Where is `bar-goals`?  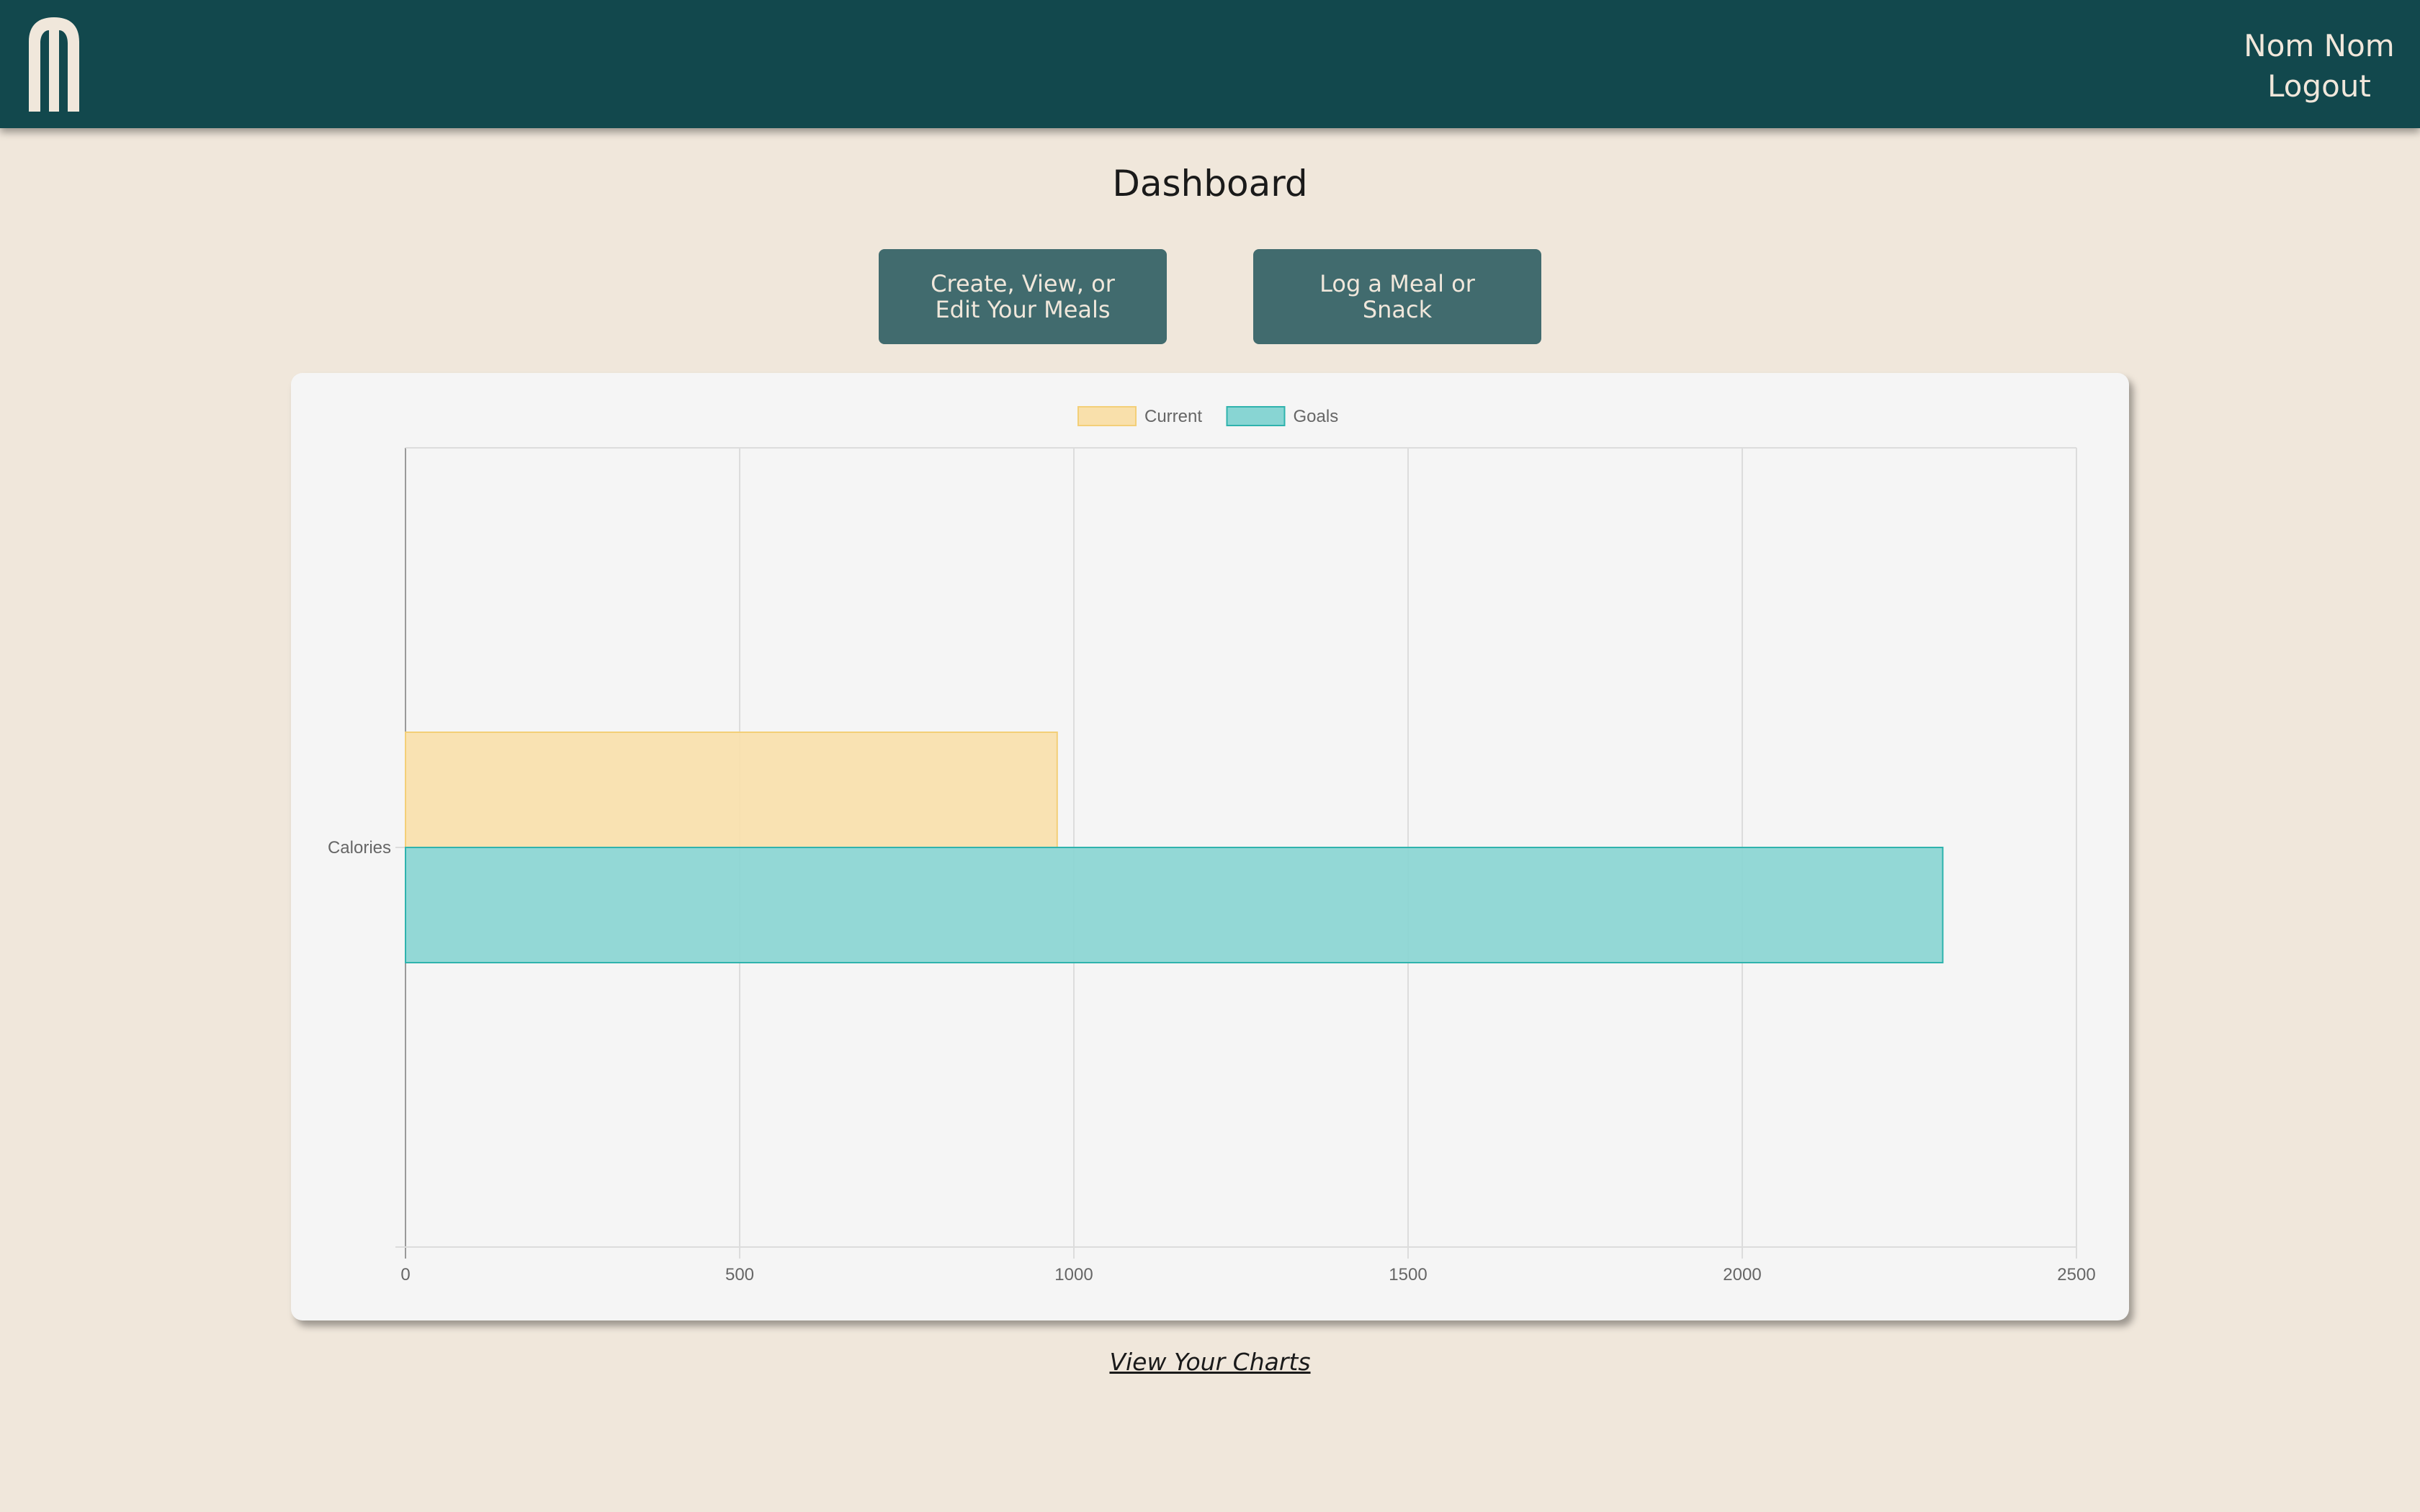
bar-goals is located at coordinates (1174, 905).